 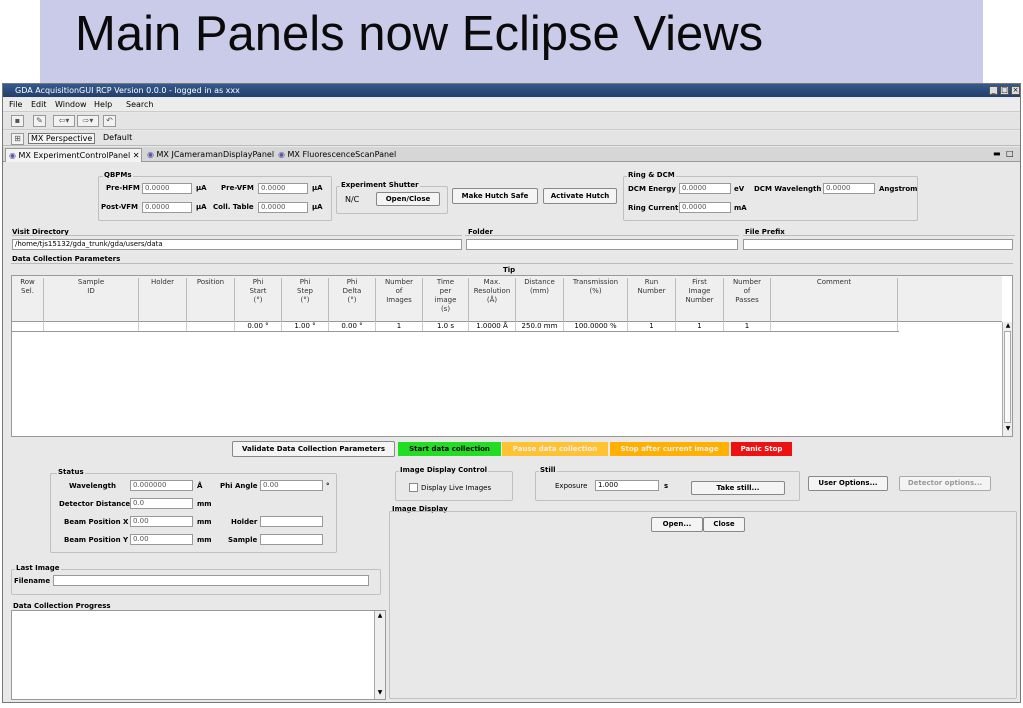 What do you see at coordinates (352, 300) in the screenshot?
I see `column-header: Phi Delta (°)` at bounding box center [352, 300].